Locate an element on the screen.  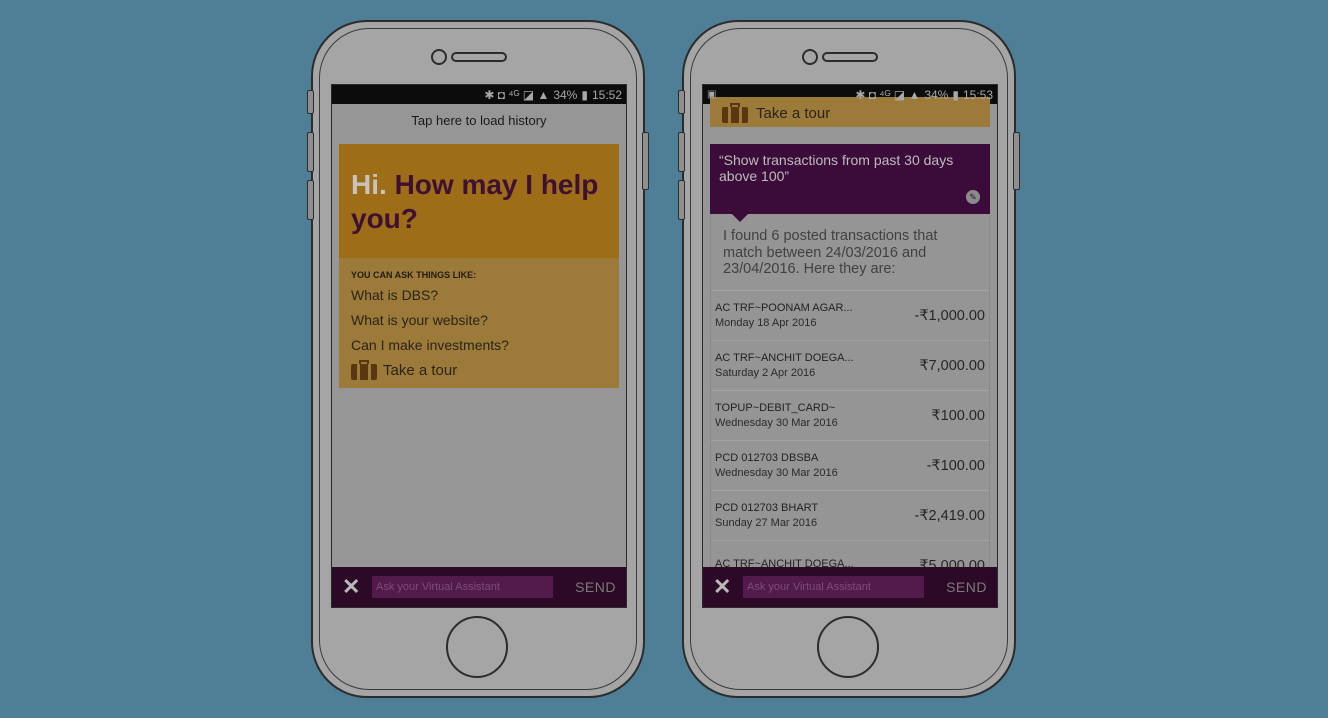
transaction-details: TOPUP~DEBIT_CARD~ Wednesday 30 Mar 2016 is located at coordinates (776, 415).